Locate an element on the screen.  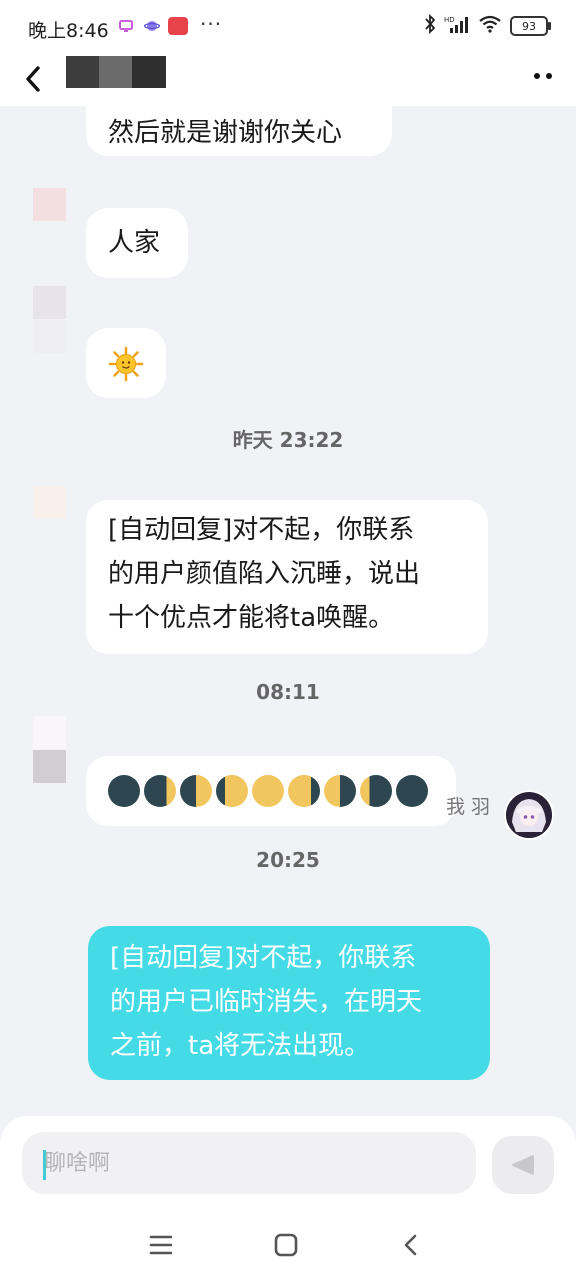
back-chevron-icon is located at coordinates (410, 1245).